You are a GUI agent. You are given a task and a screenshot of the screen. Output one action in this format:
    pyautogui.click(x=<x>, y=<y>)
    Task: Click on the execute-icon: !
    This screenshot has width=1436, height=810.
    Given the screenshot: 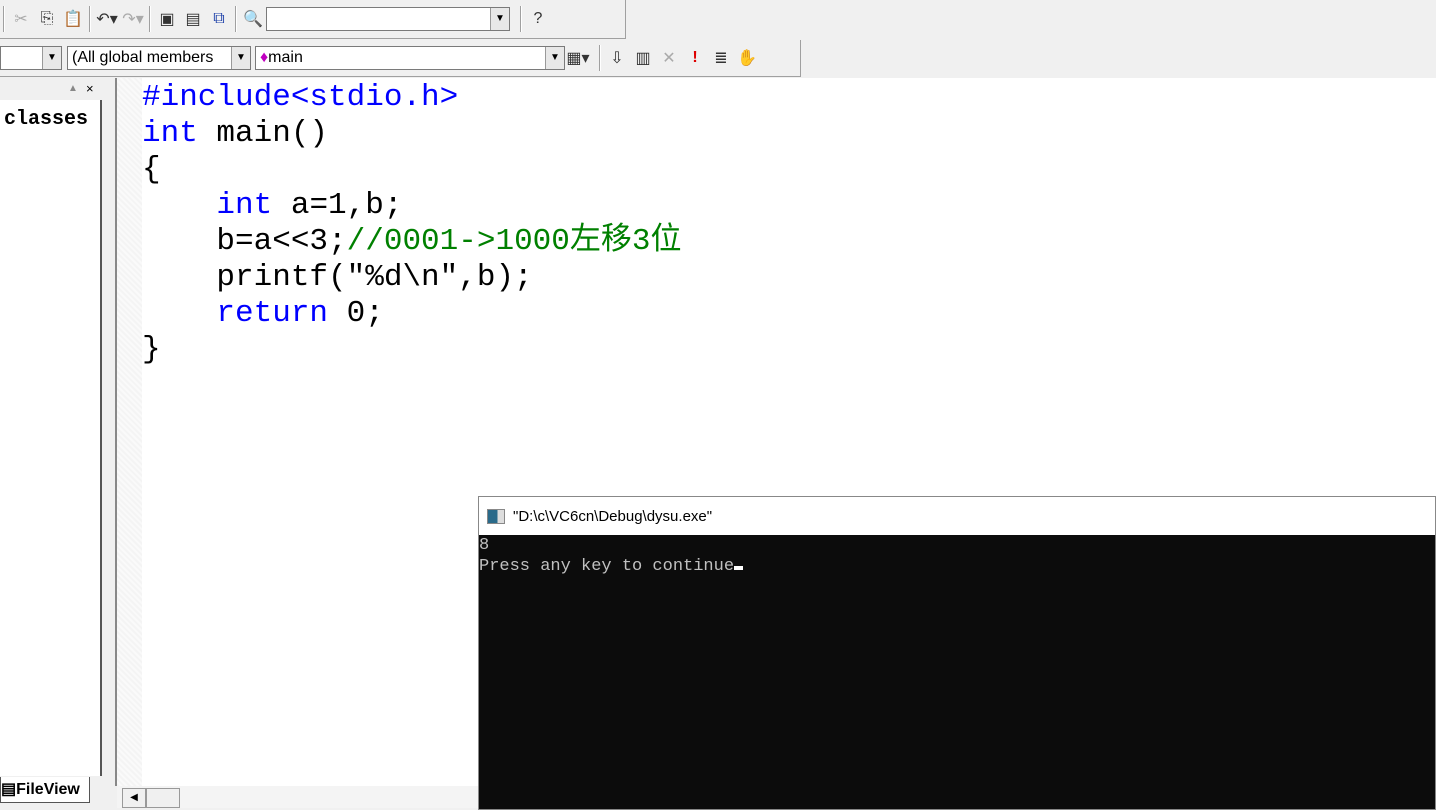 What is the action you would take?
    pyautogui.click(x=695, y=58)
    